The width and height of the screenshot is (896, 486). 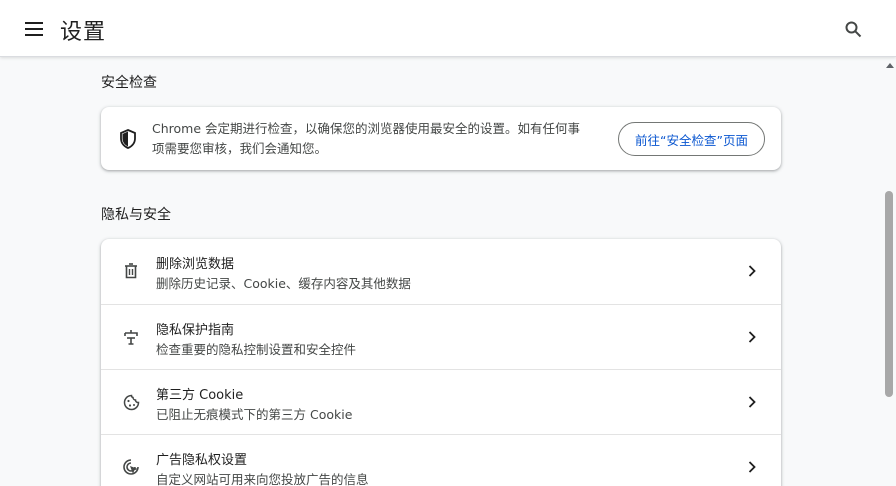 What do you see at coordinates (262, 479) in the screenshot?
I see `row-sublabel: 自定义网站可用来向您投放广告的信息` at bounding box center [262, 479].